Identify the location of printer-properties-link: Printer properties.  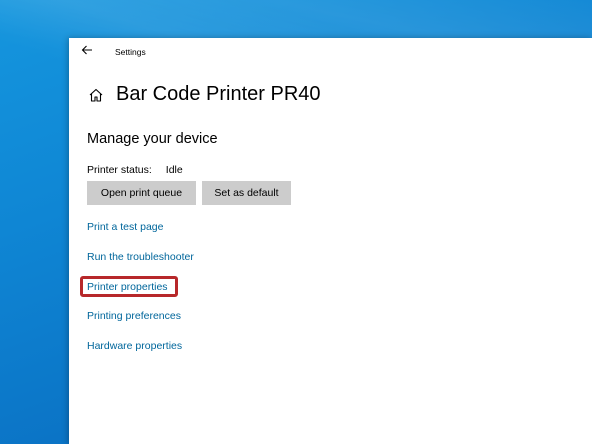
(127, 287).